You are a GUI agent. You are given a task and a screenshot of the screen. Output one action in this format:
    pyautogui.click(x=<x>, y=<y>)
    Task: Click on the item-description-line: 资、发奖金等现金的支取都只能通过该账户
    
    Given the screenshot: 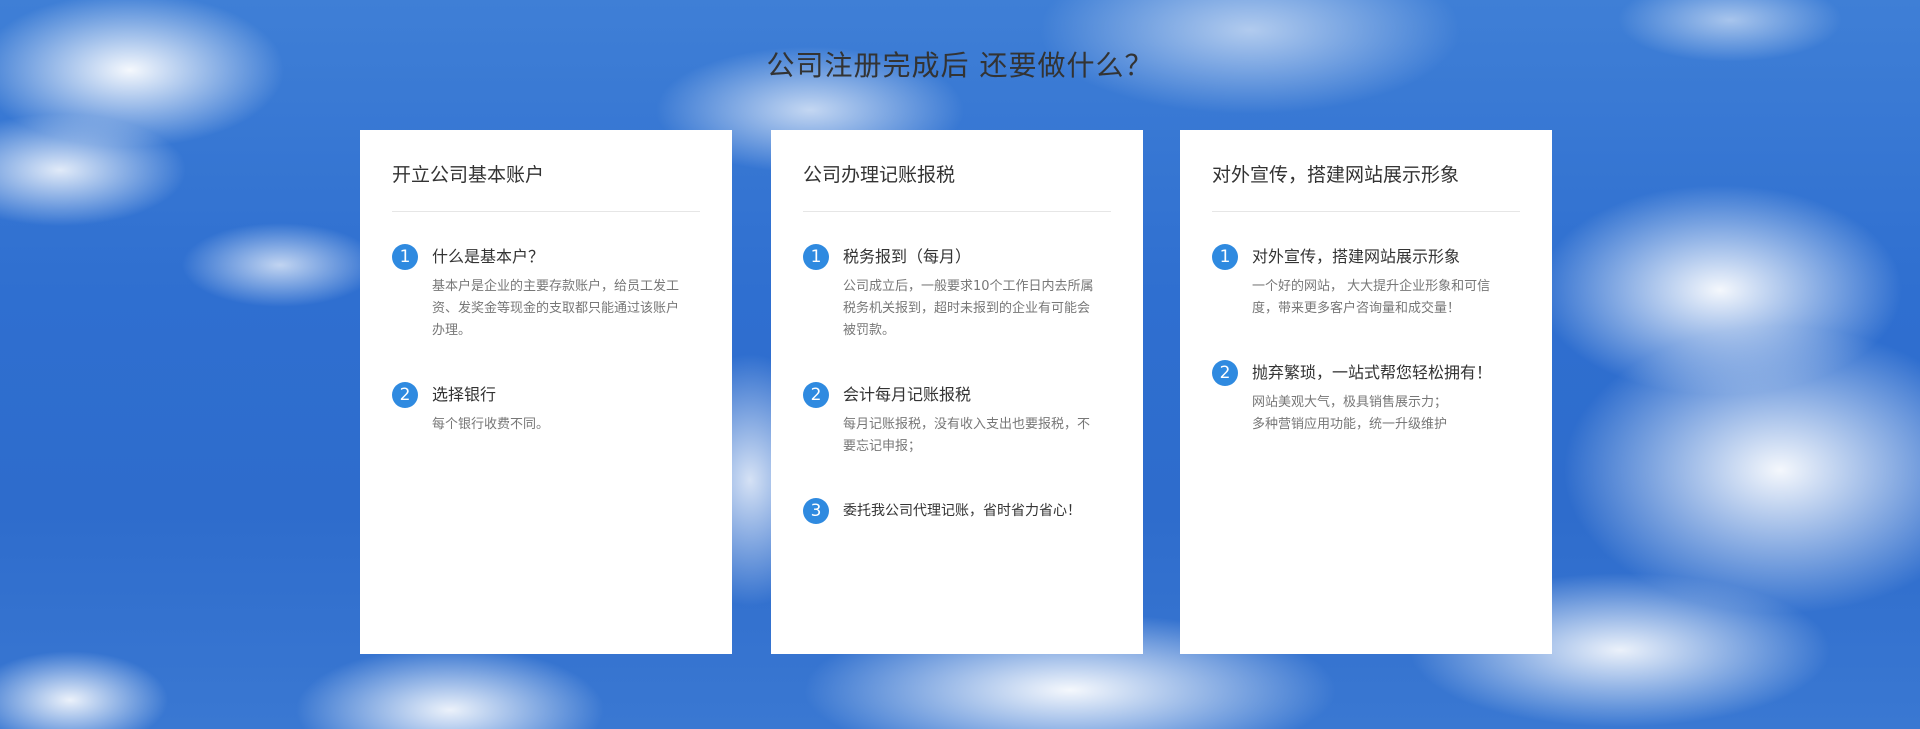 What is the action you would take?
    pyautogui.click(x=556, y=308)
    